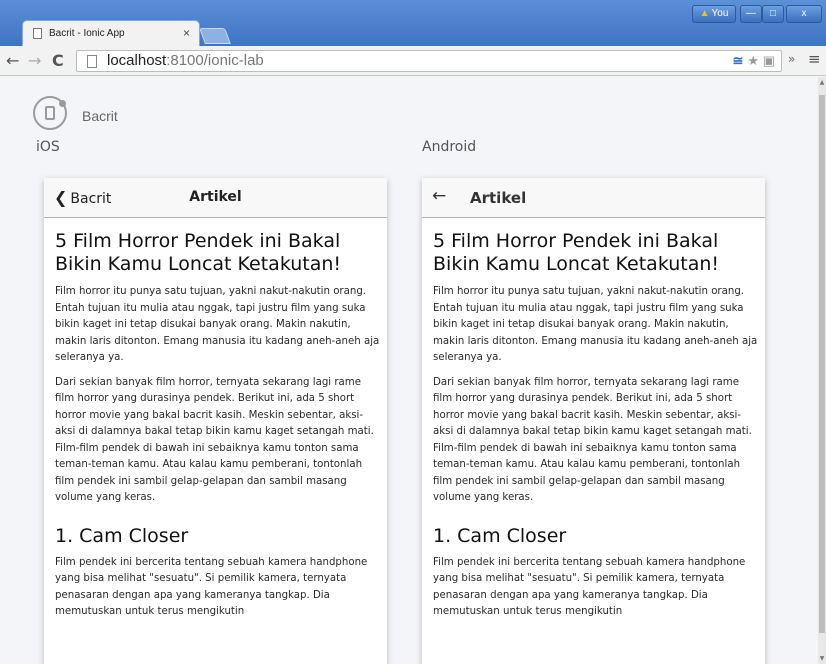 This screenshot has width=826, height=664. Describe the element at coordinates (822, 82) in the screenshot. I see `scroll-up-icon: ▲` at that location.